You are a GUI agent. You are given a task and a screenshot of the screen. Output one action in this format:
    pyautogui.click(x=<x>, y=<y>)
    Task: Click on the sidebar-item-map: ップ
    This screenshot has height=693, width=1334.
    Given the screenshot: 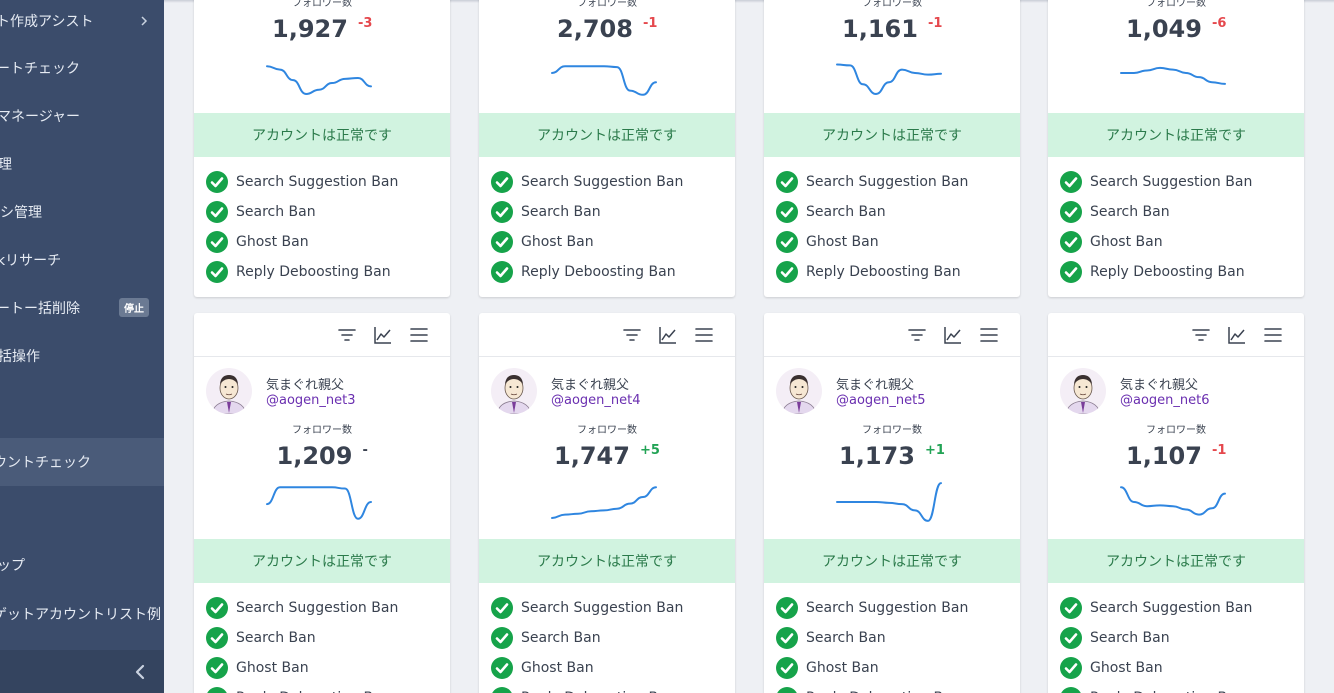 What is the action you would take?
    pyautogui.click(x=82, y=565)
    